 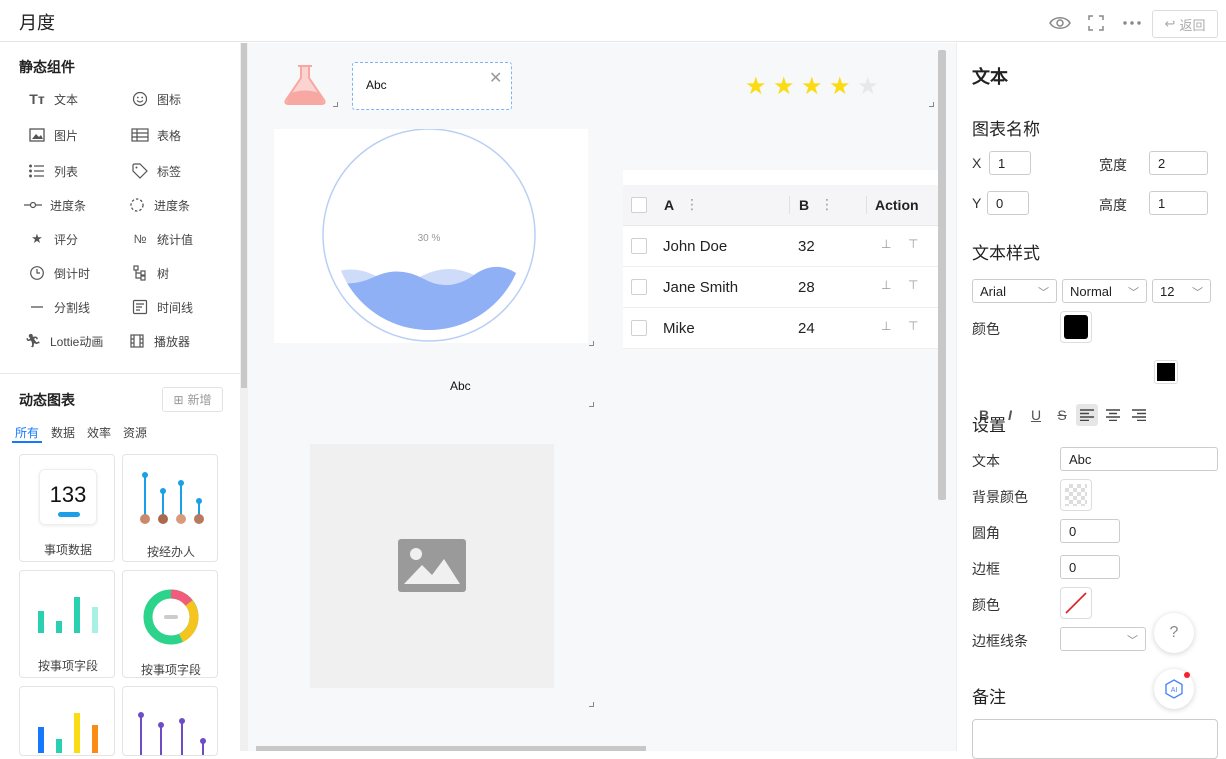 What do you see at coordinates (59, 307) in the screenshot?
I see `component-divider: 分割线` at bounding box center [59, 307].